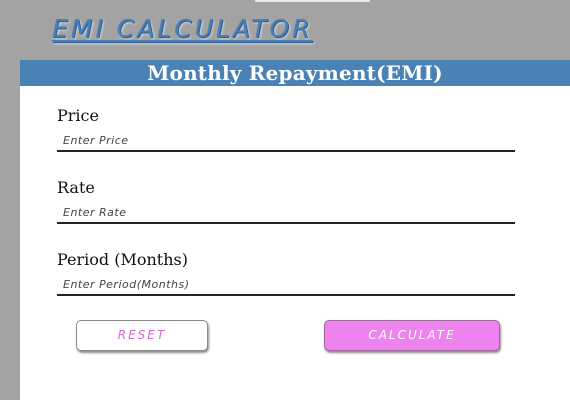 This screenshot has width=570, height=400. I want to click on top-strip, so click(312, 1).